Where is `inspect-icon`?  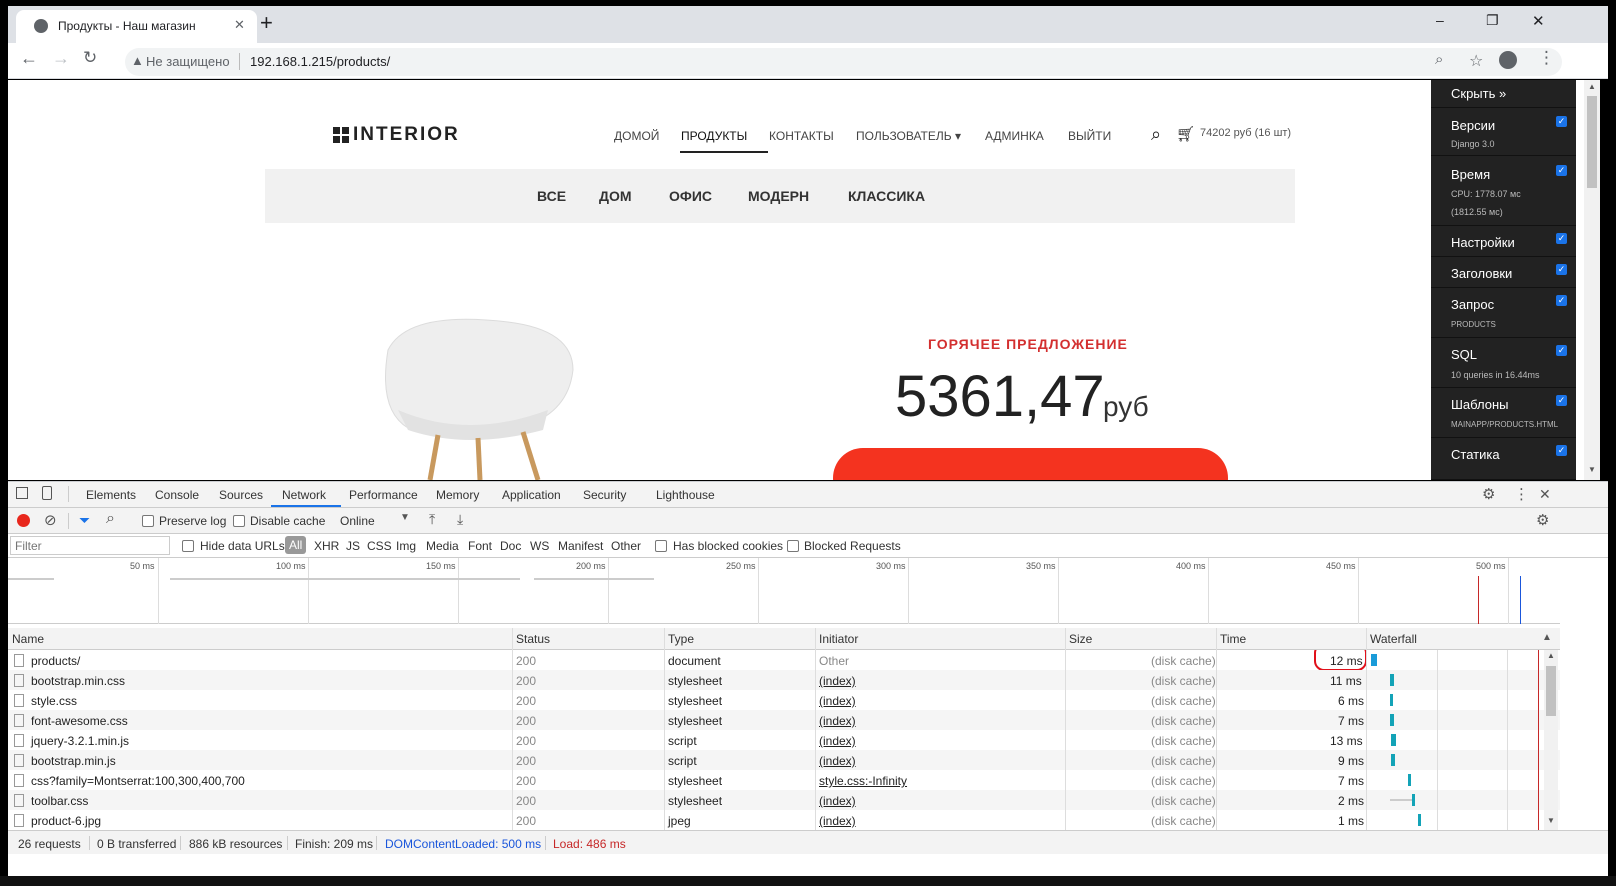 inspect-icon is located at coordinates (22, 493).